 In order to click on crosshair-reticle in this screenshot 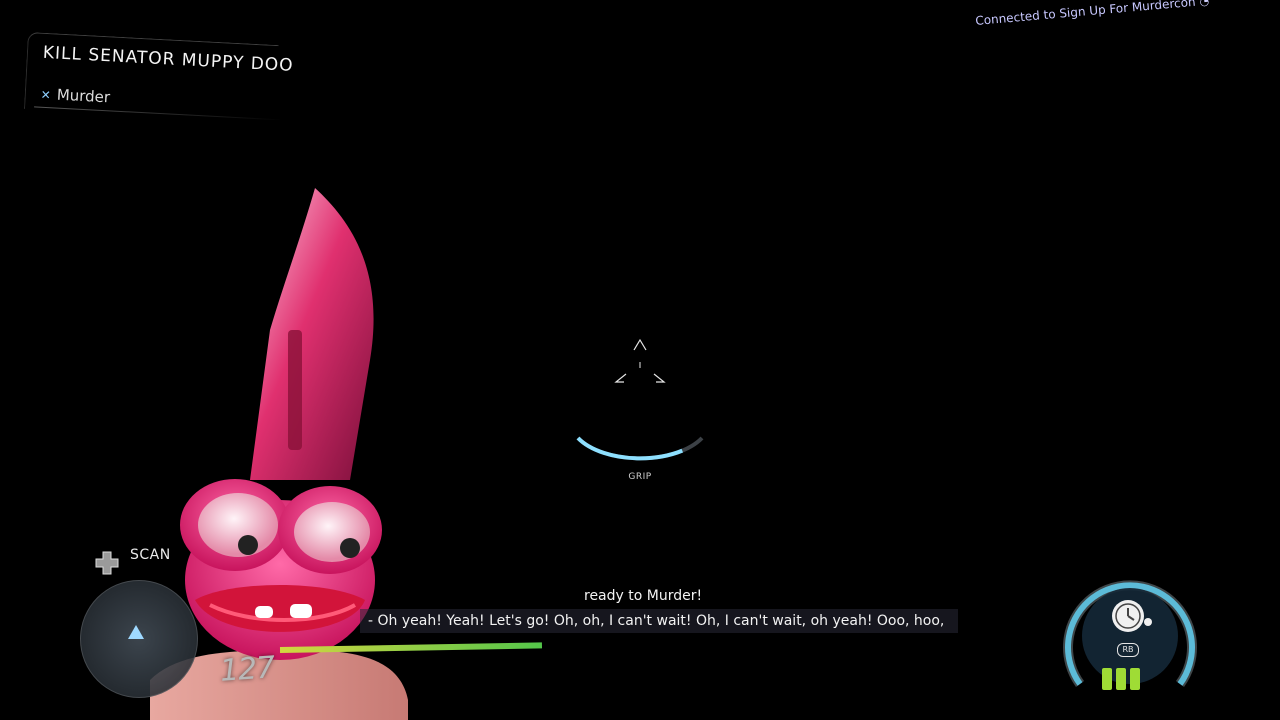, I will do `click(640, 360)`.